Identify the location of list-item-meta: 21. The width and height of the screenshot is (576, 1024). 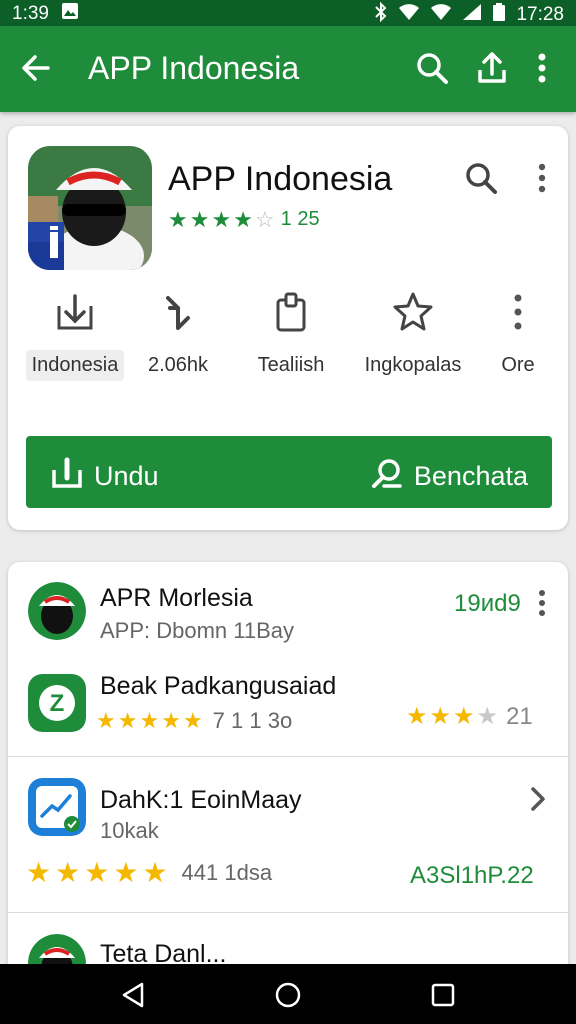
(519, 716).